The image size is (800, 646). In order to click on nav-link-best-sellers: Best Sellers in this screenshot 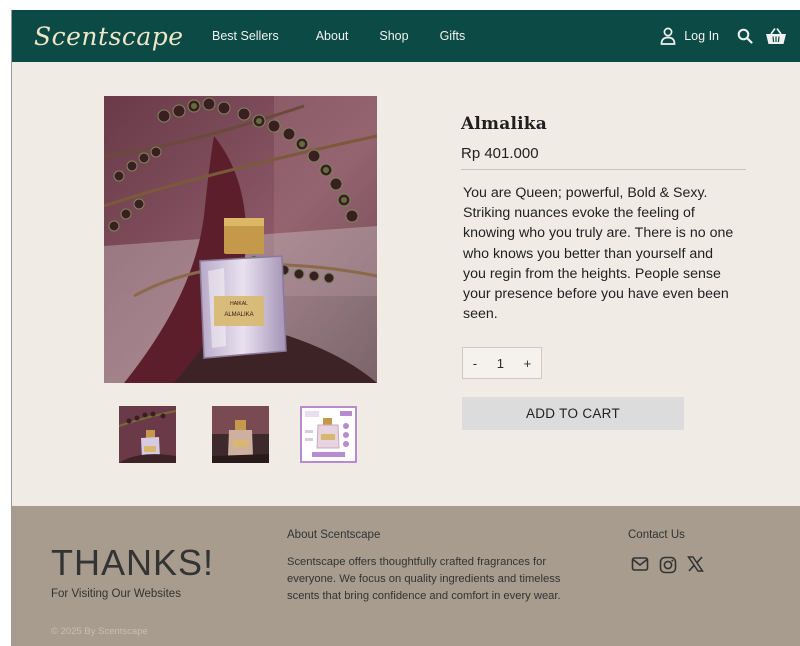, I will do `click(245, 36)`.